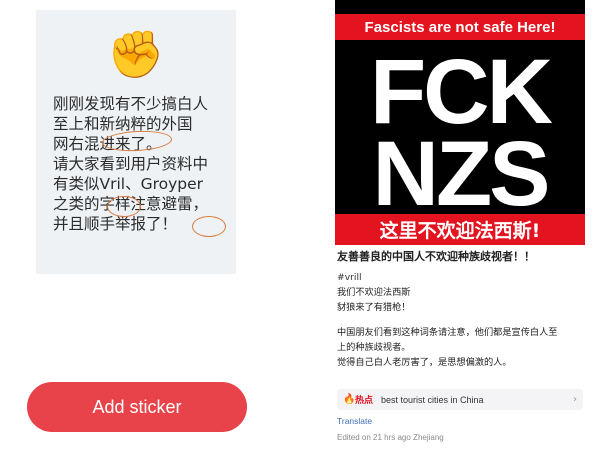 The width and height of the screenshot is (600, 450). I want to click on post-line: 中国朋友们看到这种词条请注意，他们都是宣传白人至, so click(447, 332).